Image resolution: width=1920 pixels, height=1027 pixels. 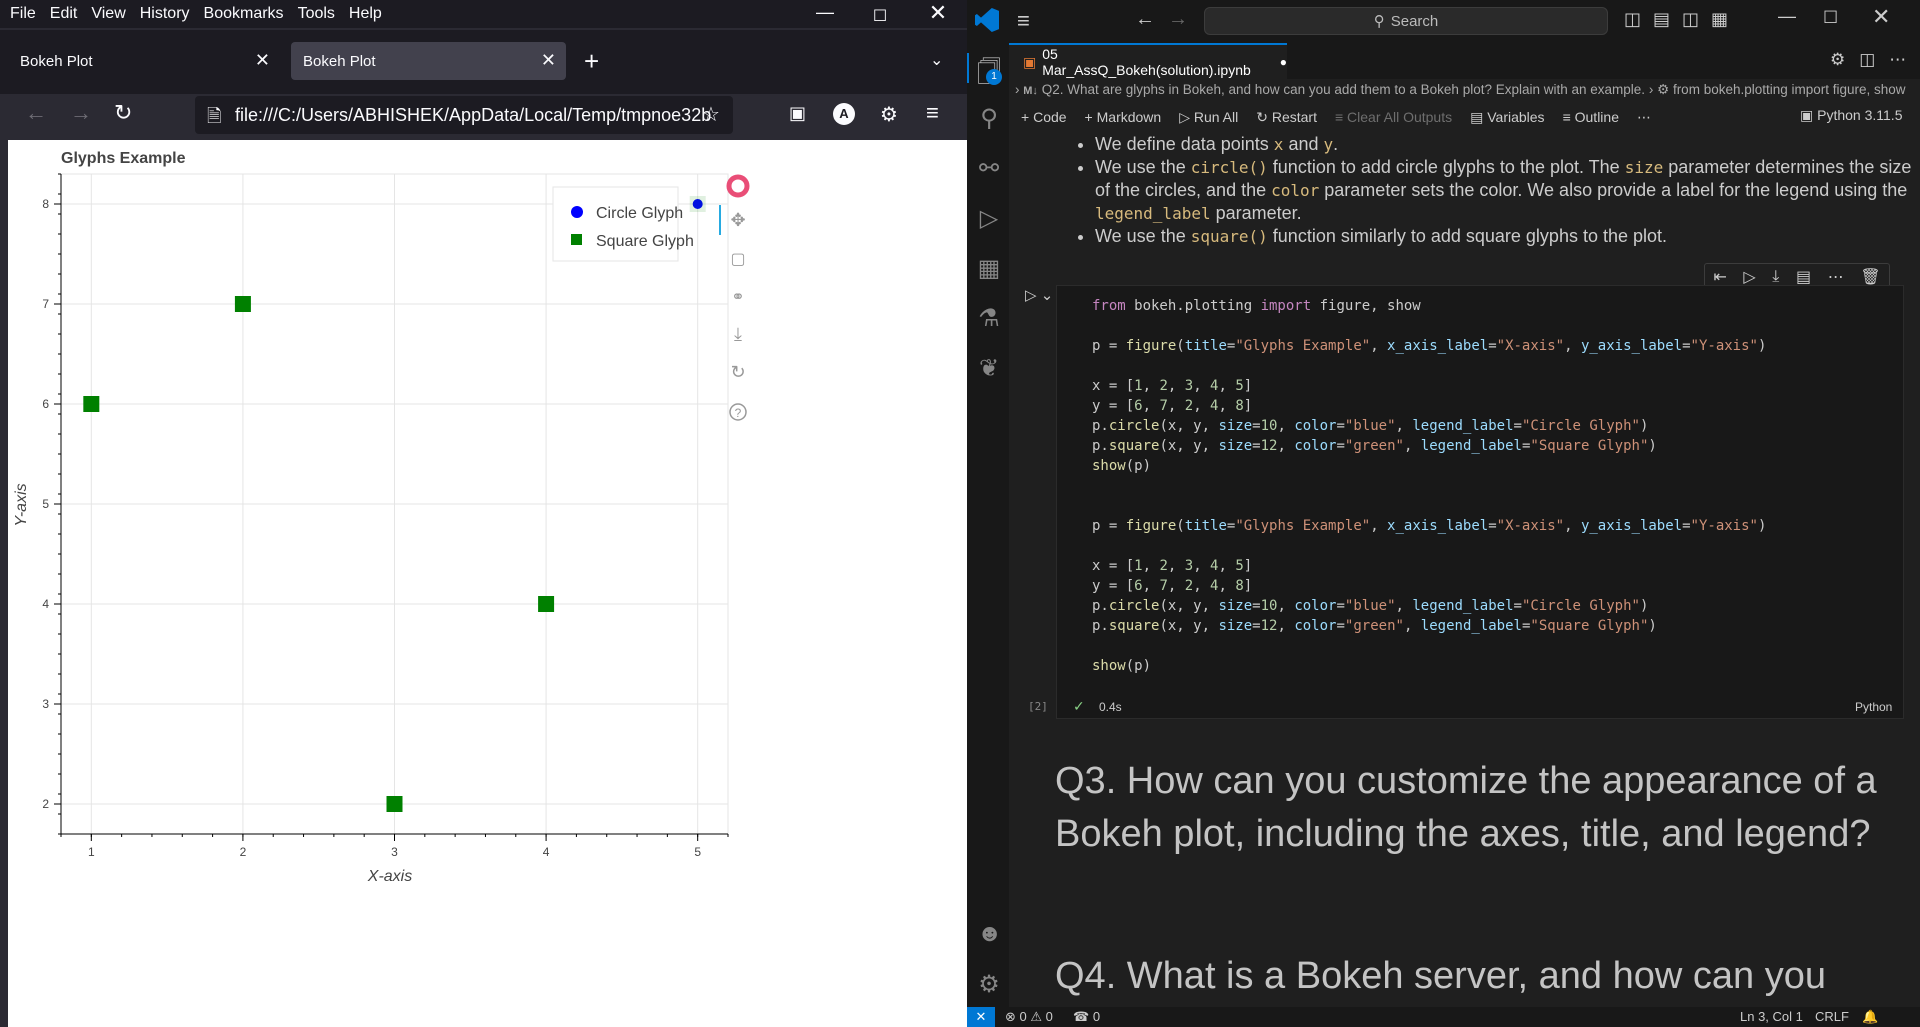 What do you see at coordinates (1129, 117) in the screenshot?
I see `add-markdown-label: Markdown` at bounding box center [1129, 117].